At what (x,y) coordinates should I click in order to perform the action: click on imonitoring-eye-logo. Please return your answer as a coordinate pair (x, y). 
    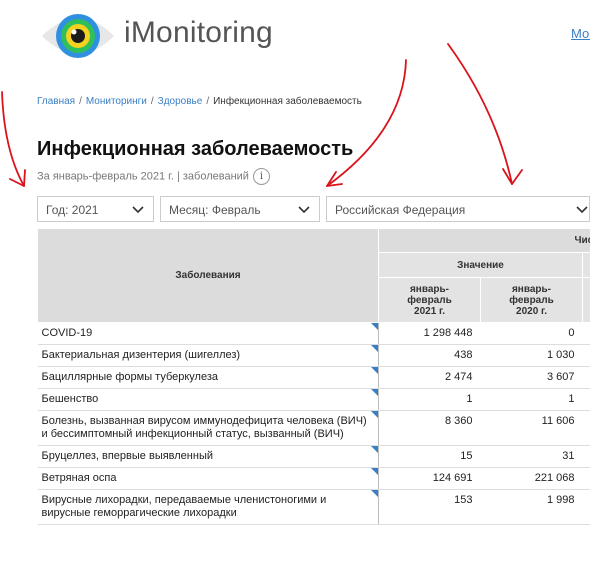
    Looking at the image, I should click on (78, 36).